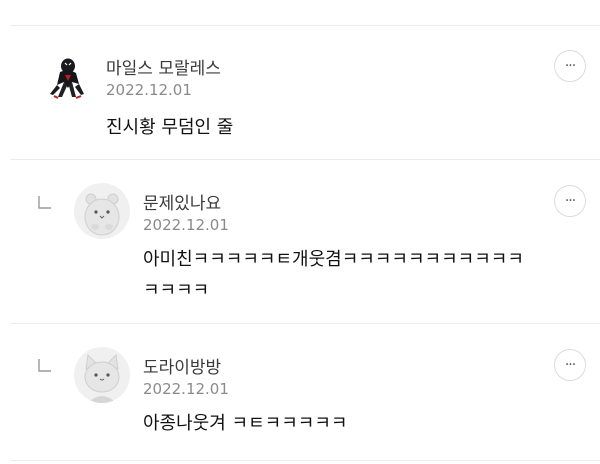 Image resolution: width=600 pixels, height=464 pixels. Describe the element at coordinates (176, 290) in the screenshot. I see `comment-text-line: ㅋㅋㅋㅋ` at that location.